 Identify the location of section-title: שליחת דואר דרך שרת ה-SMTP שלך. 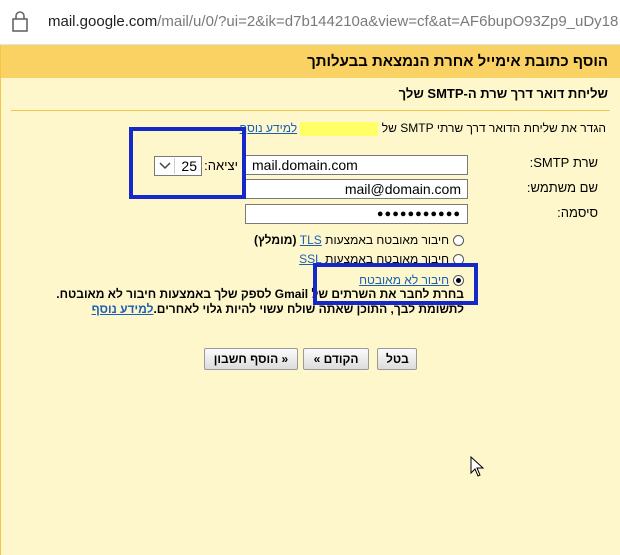
(503, 93).